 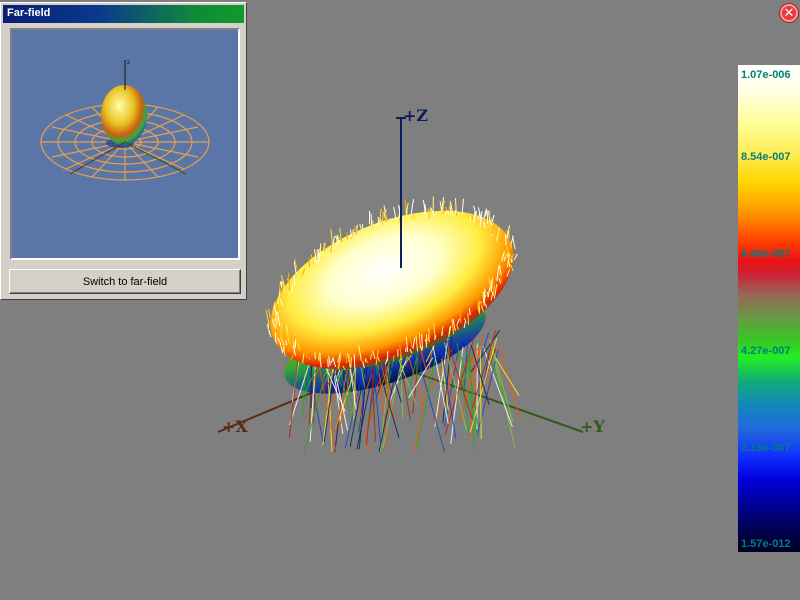 What do you see at coordinates (769, 308) in the screenshot?
I see `colorbar` at bounding box center [769, 308].